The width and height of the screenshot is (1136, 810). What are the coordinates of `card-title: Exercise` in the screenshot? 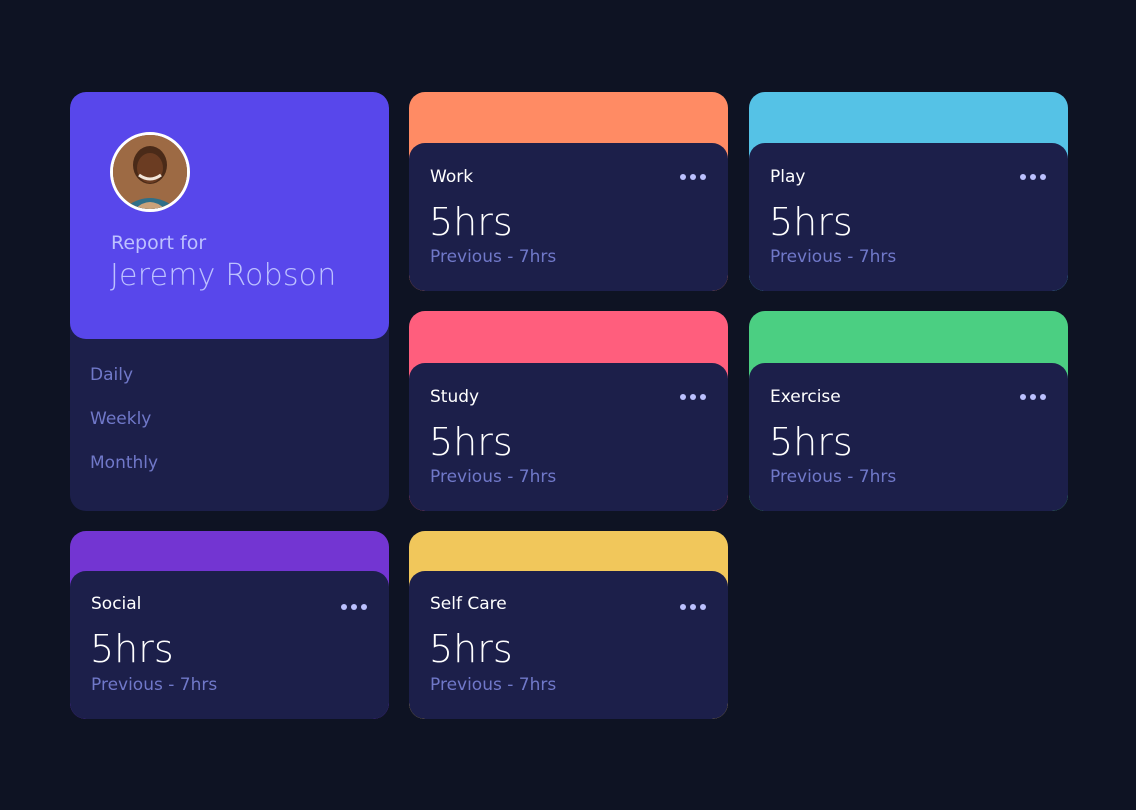 It's located at (805, 397).